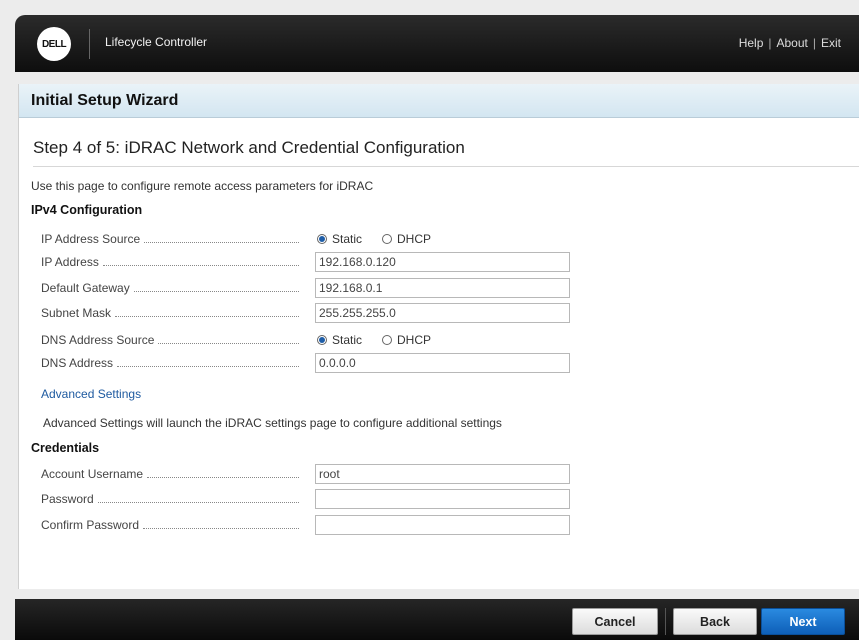 The width and height of the screenshot is (859, 640). Describe the element at coordinates (170, 288) in the screenshot. I see `default-gateway-label: Default Gateway` at that location.